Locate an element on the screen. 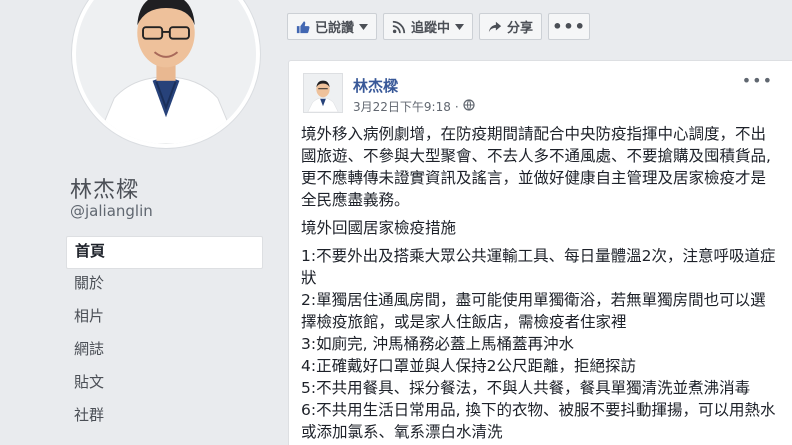 This screenshot has height=445, width=792. following-label: 追蹤中 is located at coordinates (431, 28).